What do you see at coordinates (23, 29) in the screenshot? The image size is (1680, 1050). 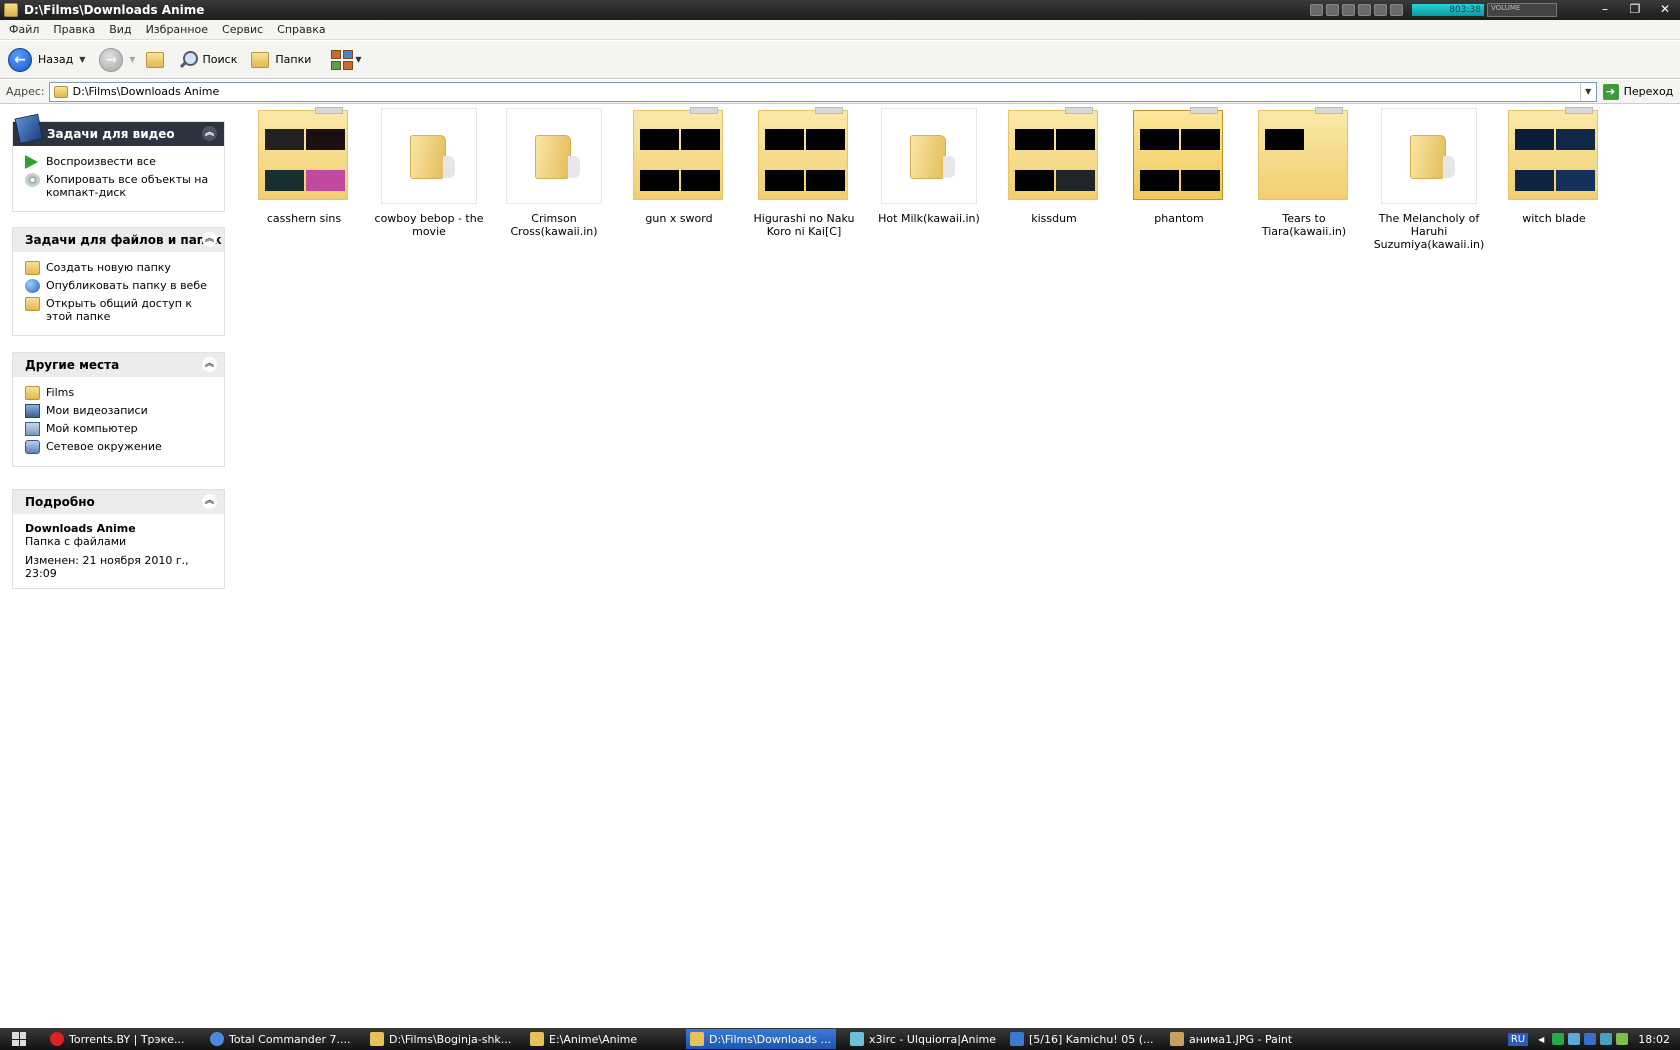 I see `menu-file: Файл` at bounding box center [23, 29].